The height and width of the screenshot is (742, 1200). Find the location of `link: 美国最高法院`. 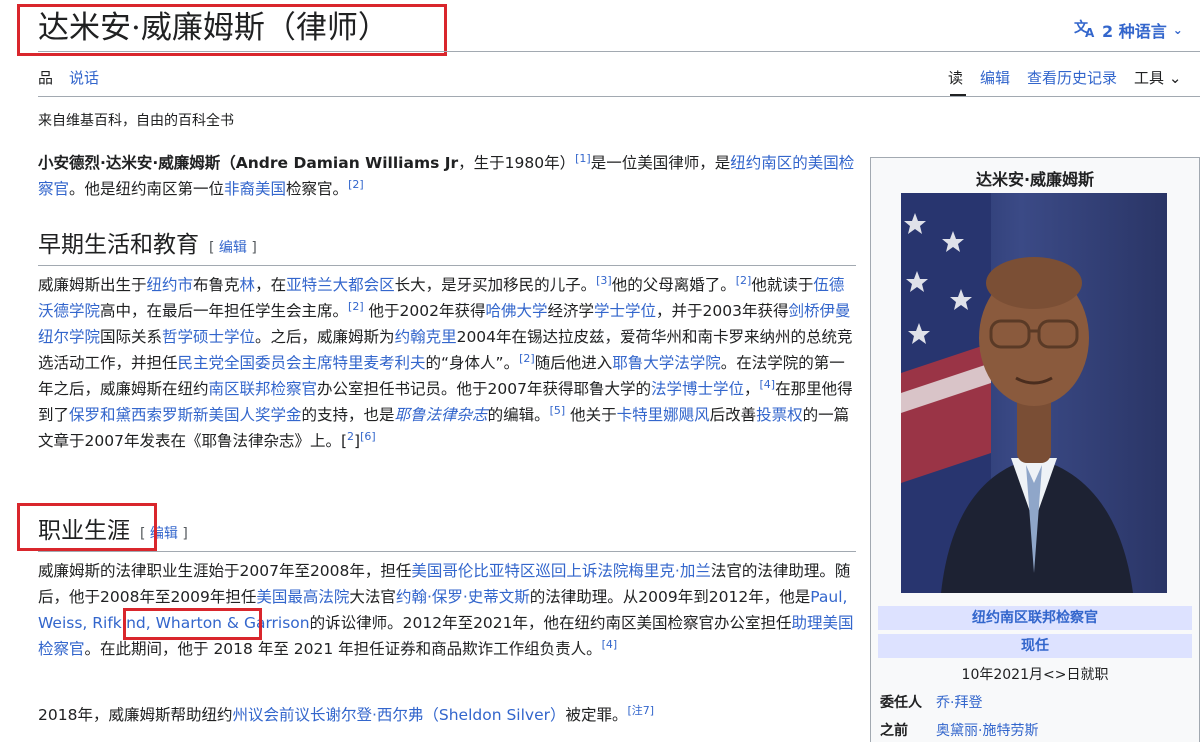

link: 美国最高法院 is located at coordinates (302, 597).